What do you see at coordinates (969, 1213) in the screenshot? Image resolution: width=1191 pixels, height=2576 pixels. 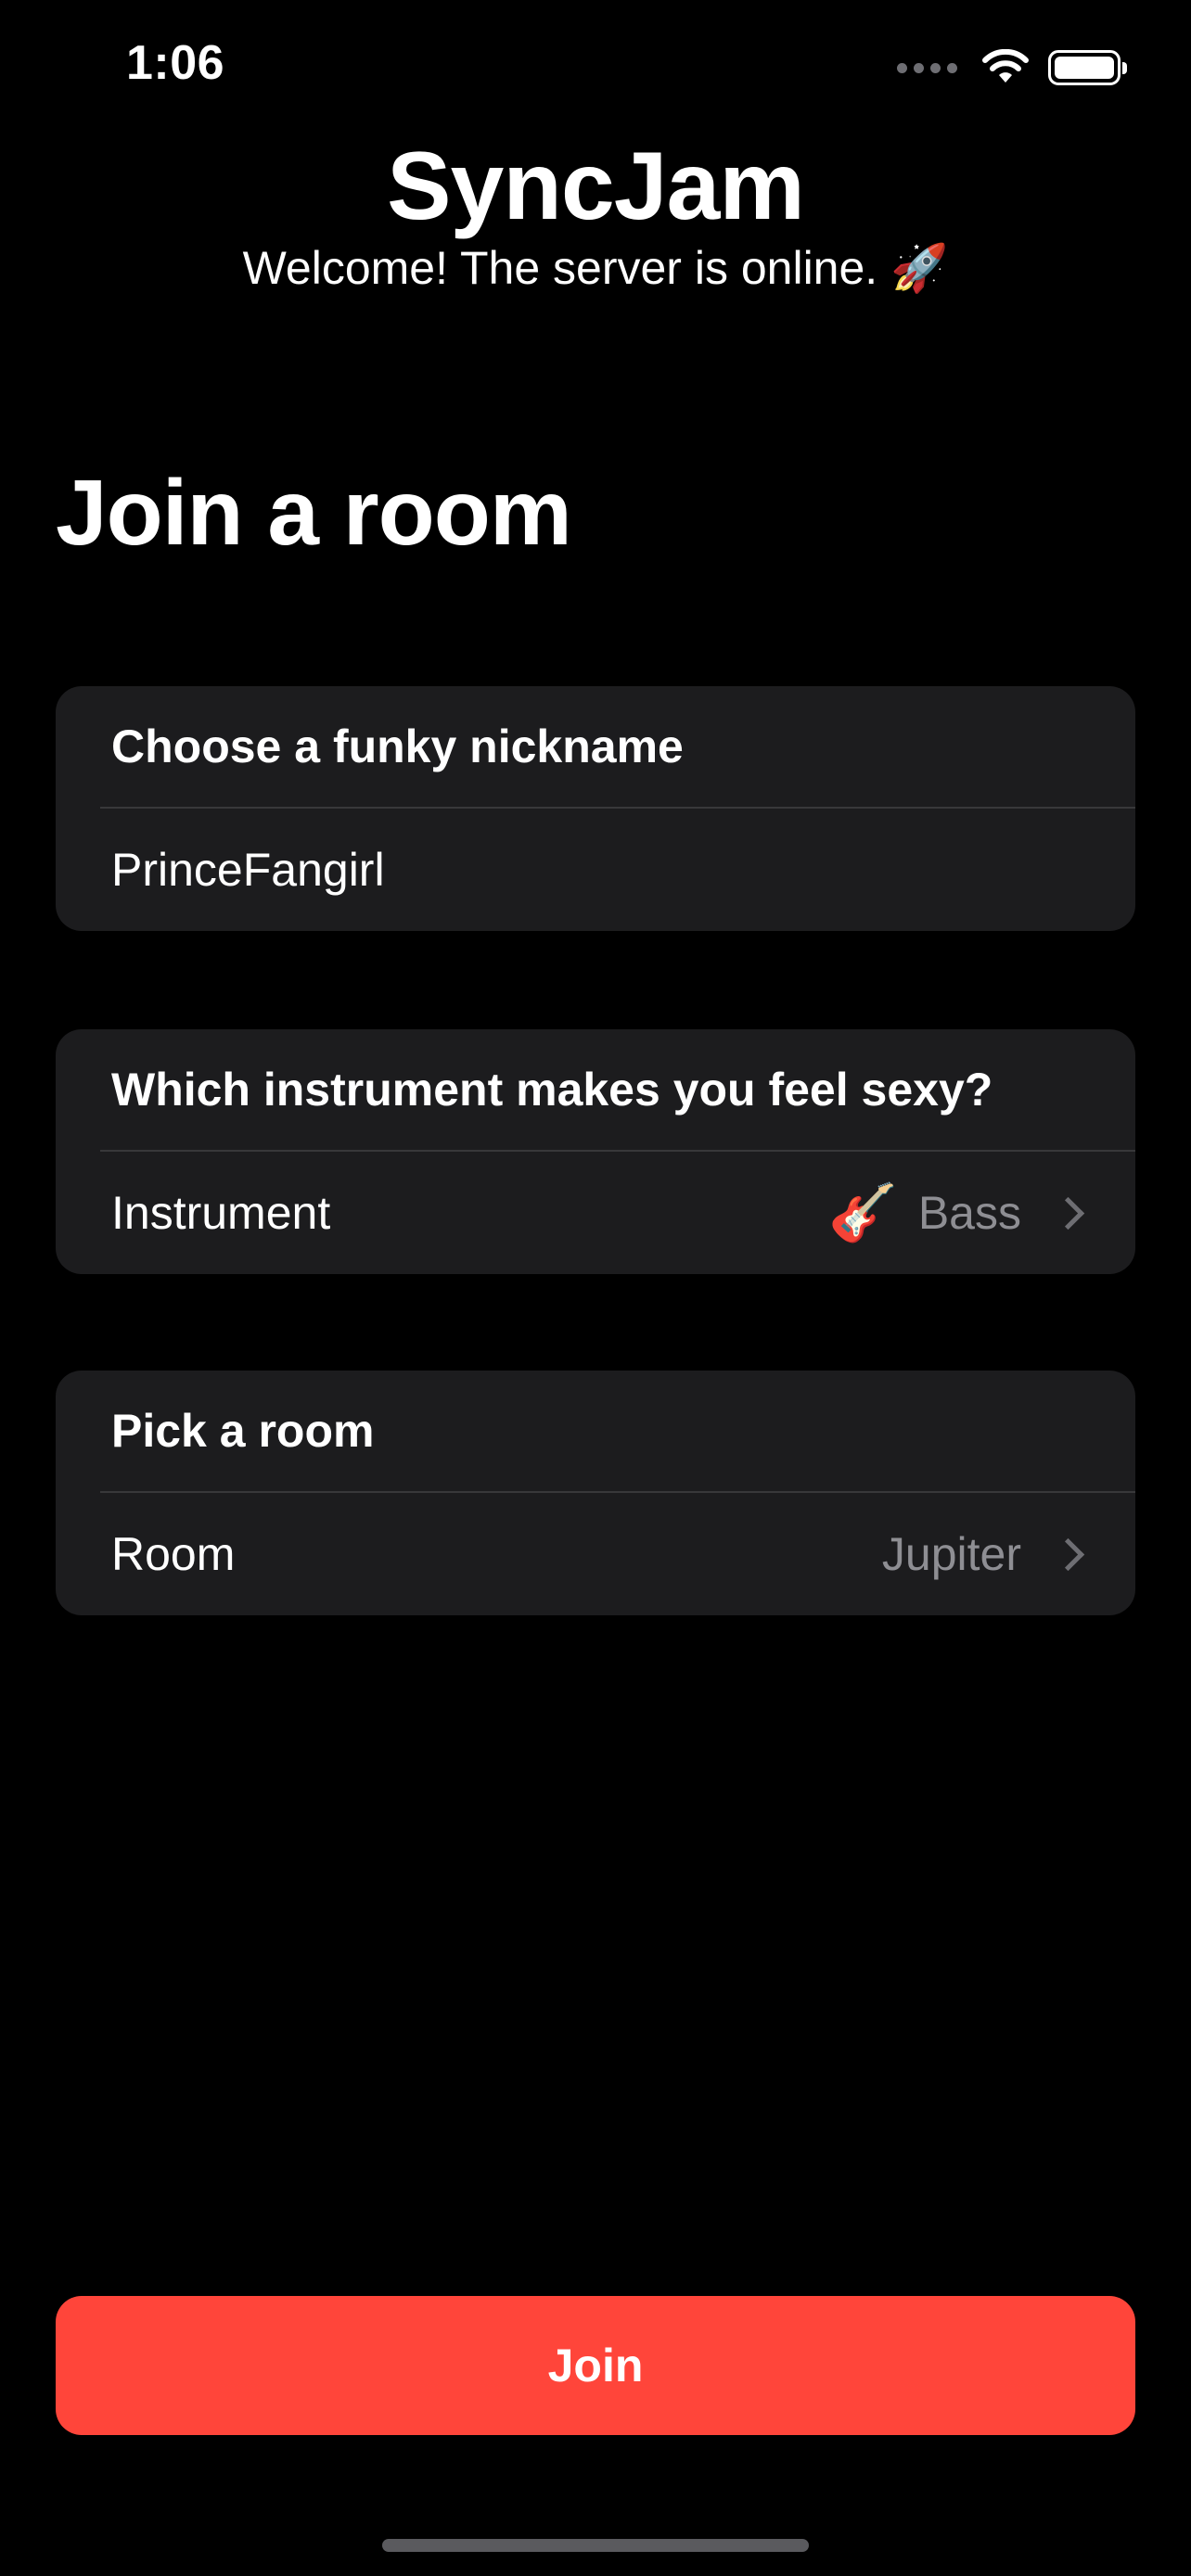 I see `instrument-value-text: Bass` at bounding box center [969, 1213].